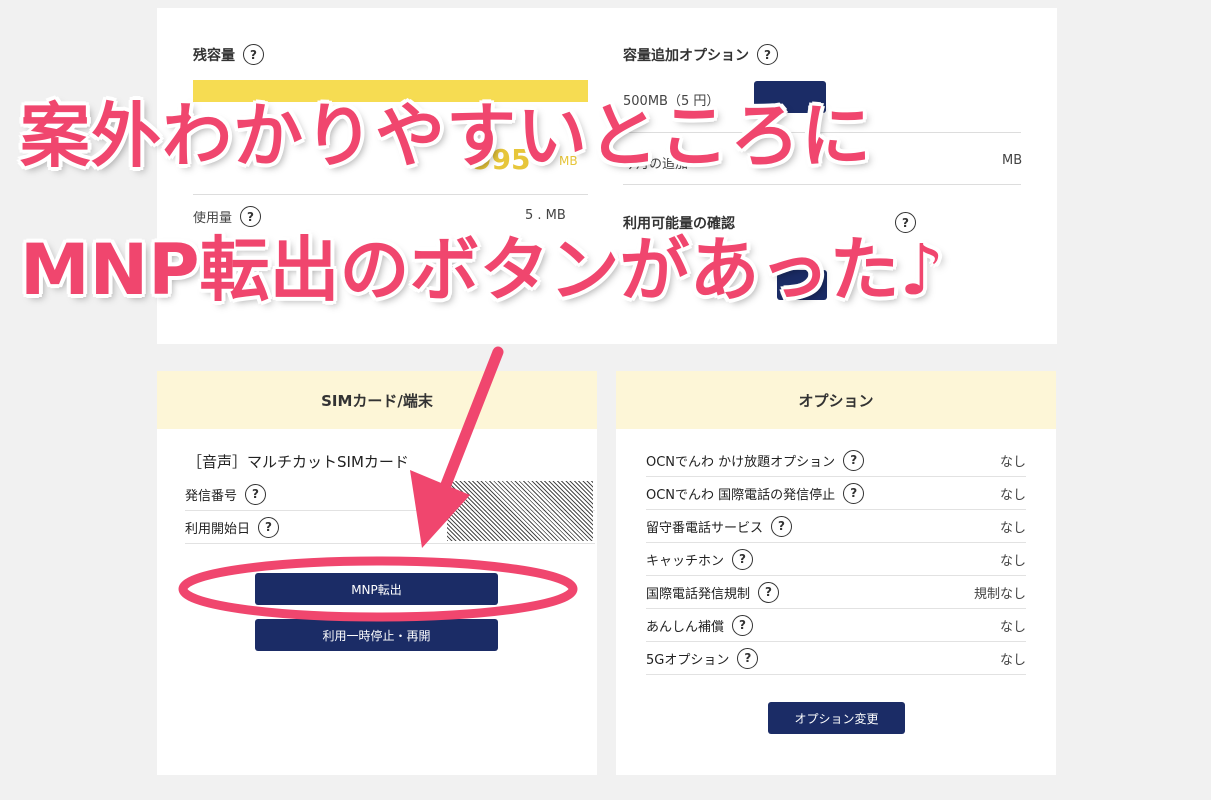 This screenshot has height=800, width=1211. Describe the element at coordinates (378, 589) in the screenshot. I see `highlight-ellipse` at that location.